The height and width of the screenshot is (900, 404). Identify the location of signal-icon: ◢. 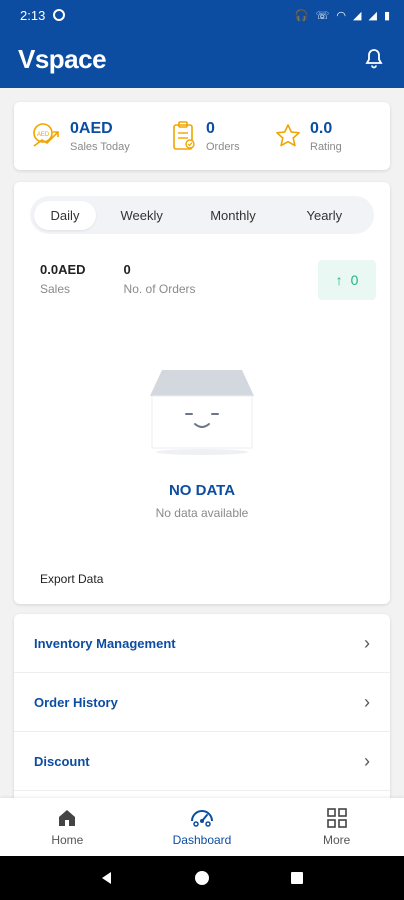
(357, 15).